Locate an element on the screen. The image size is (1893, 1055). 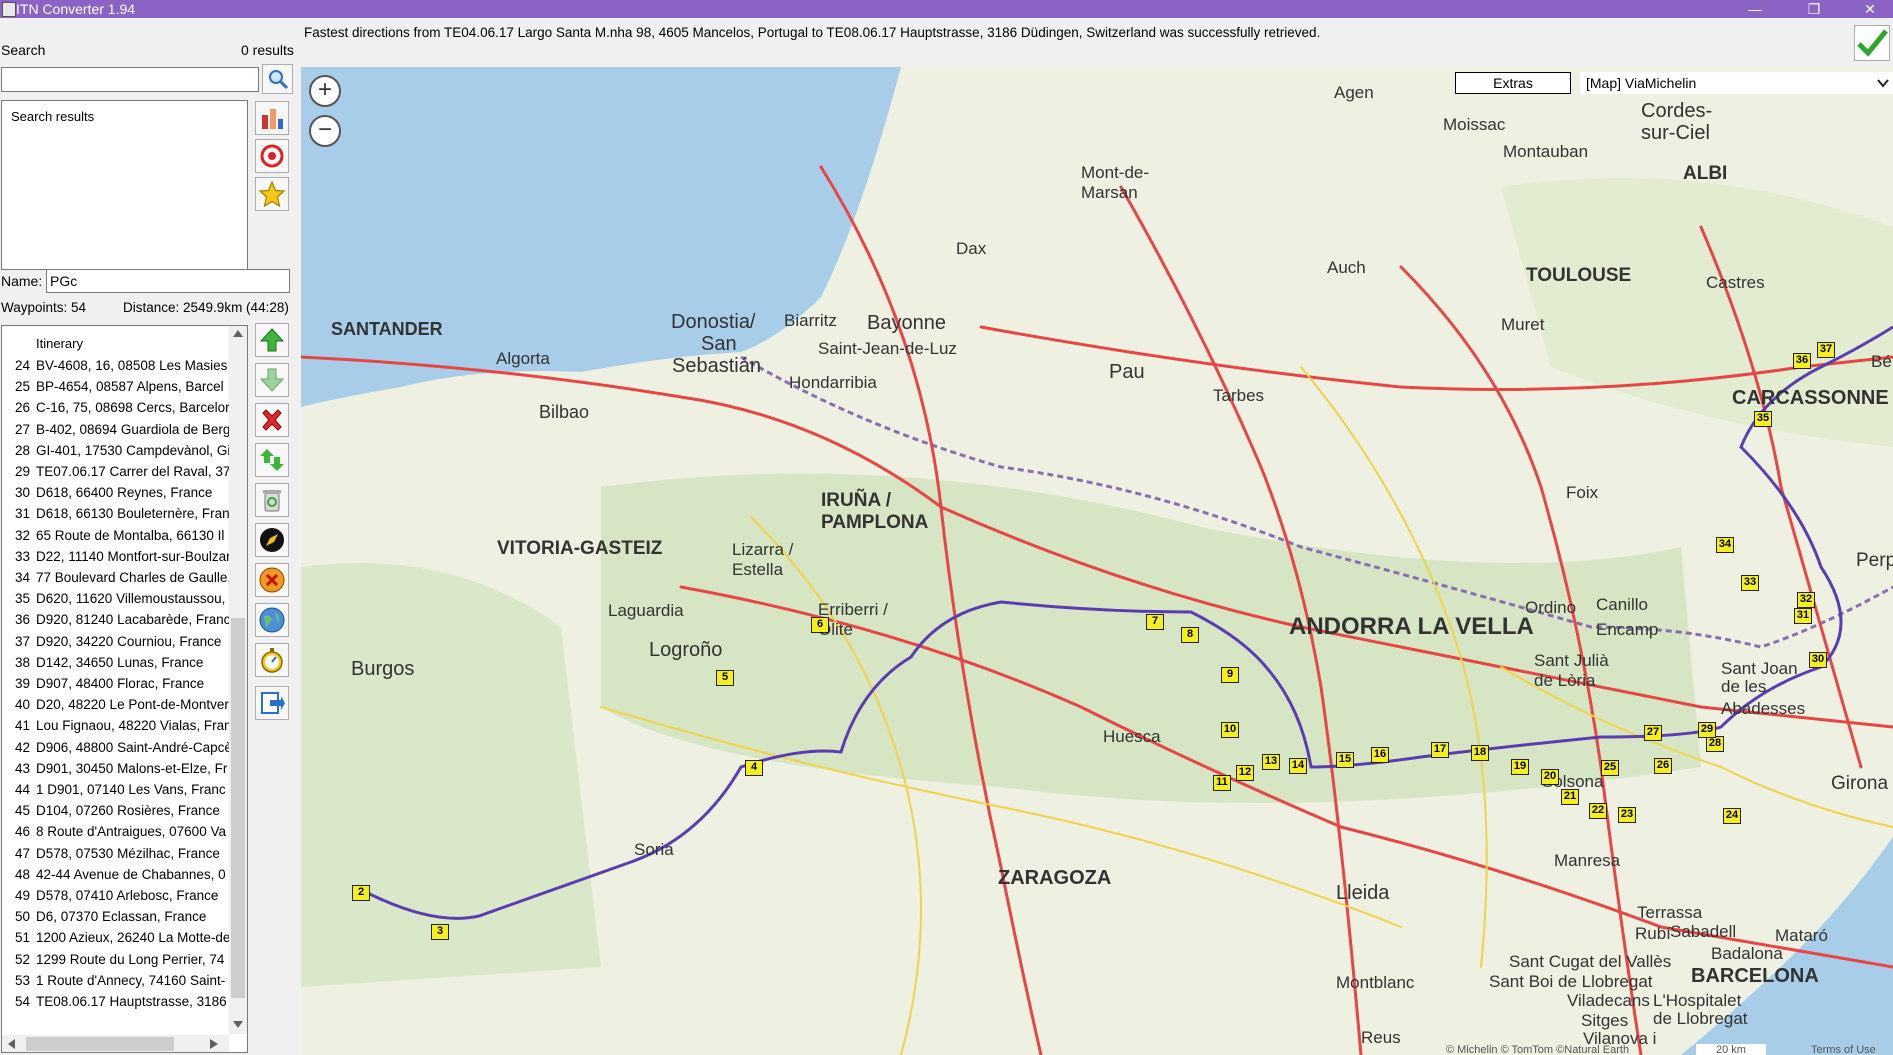
search-button is located at coordinates (277, 79).